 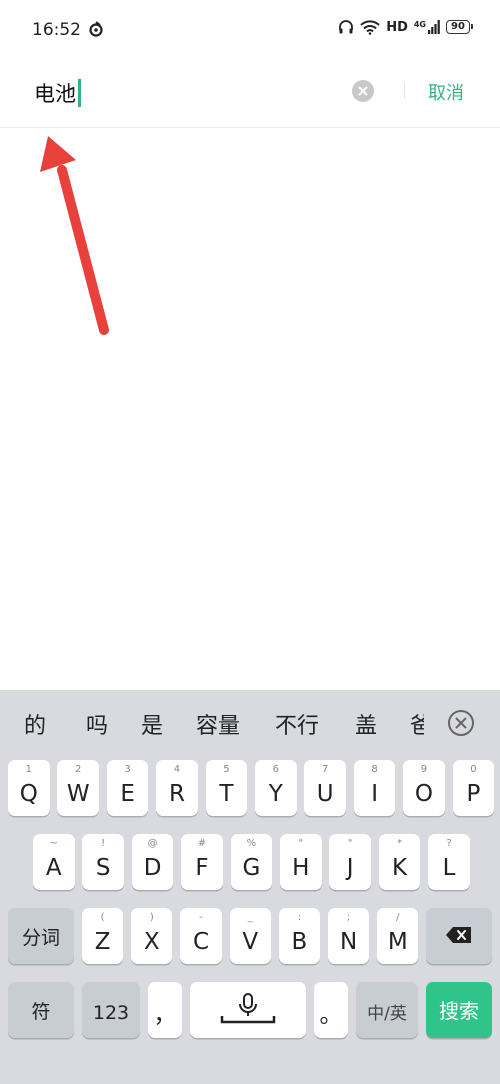 I want to click on key-h: " H, so click(x=301, y=862).